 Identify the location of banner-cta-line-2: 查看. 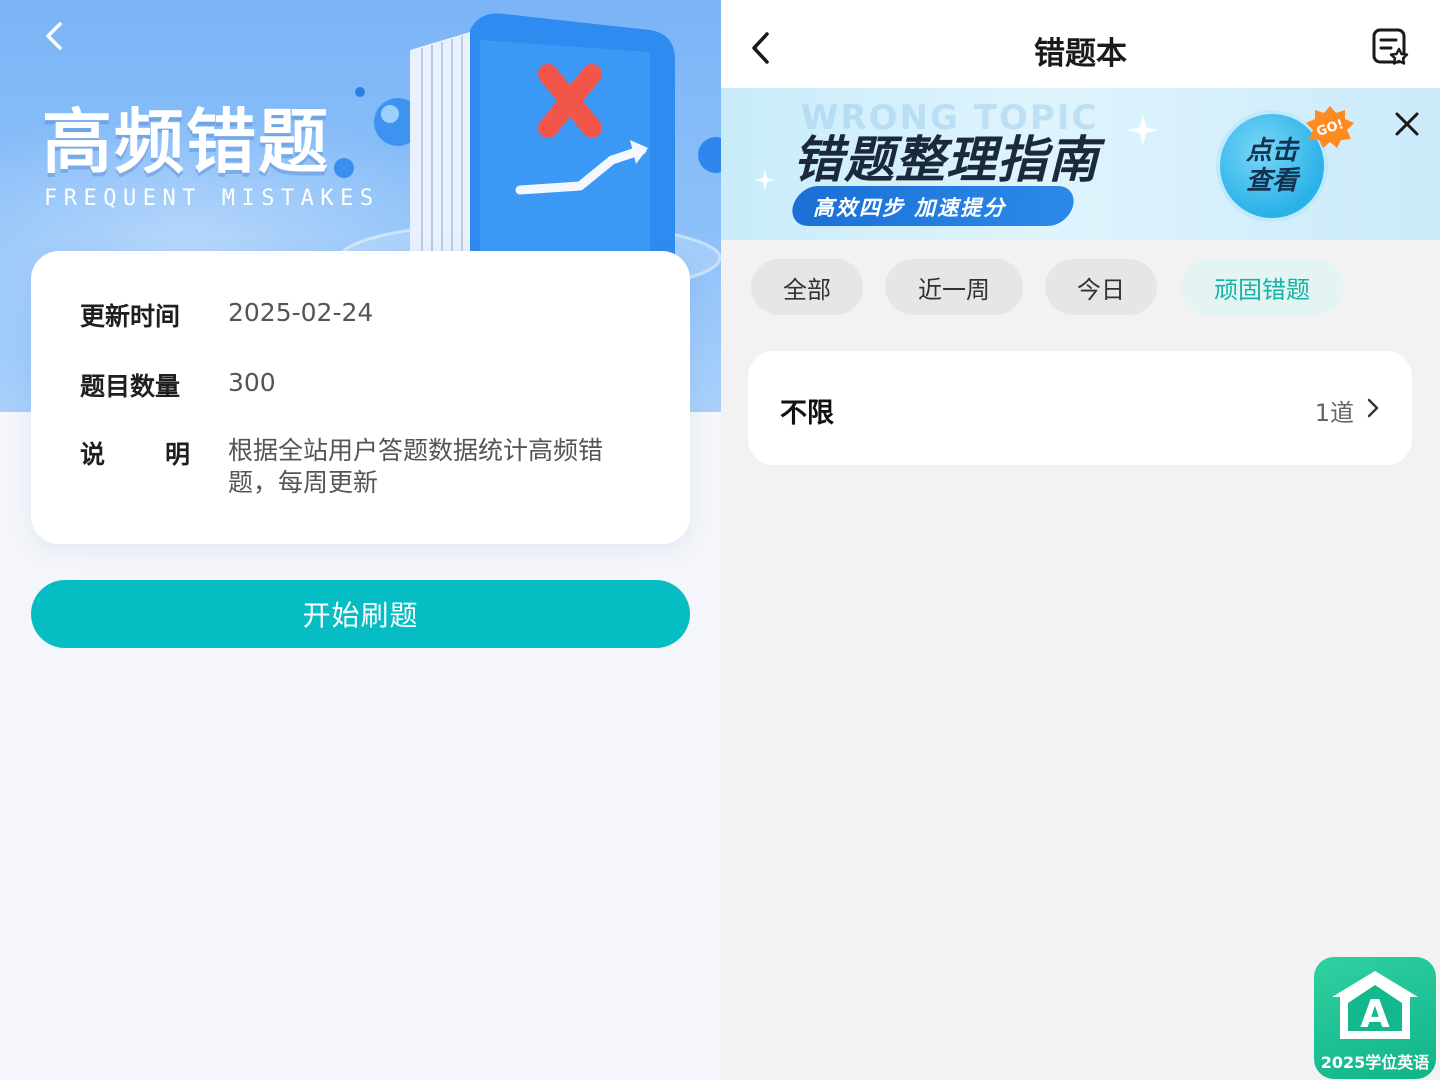
(1271, 181).